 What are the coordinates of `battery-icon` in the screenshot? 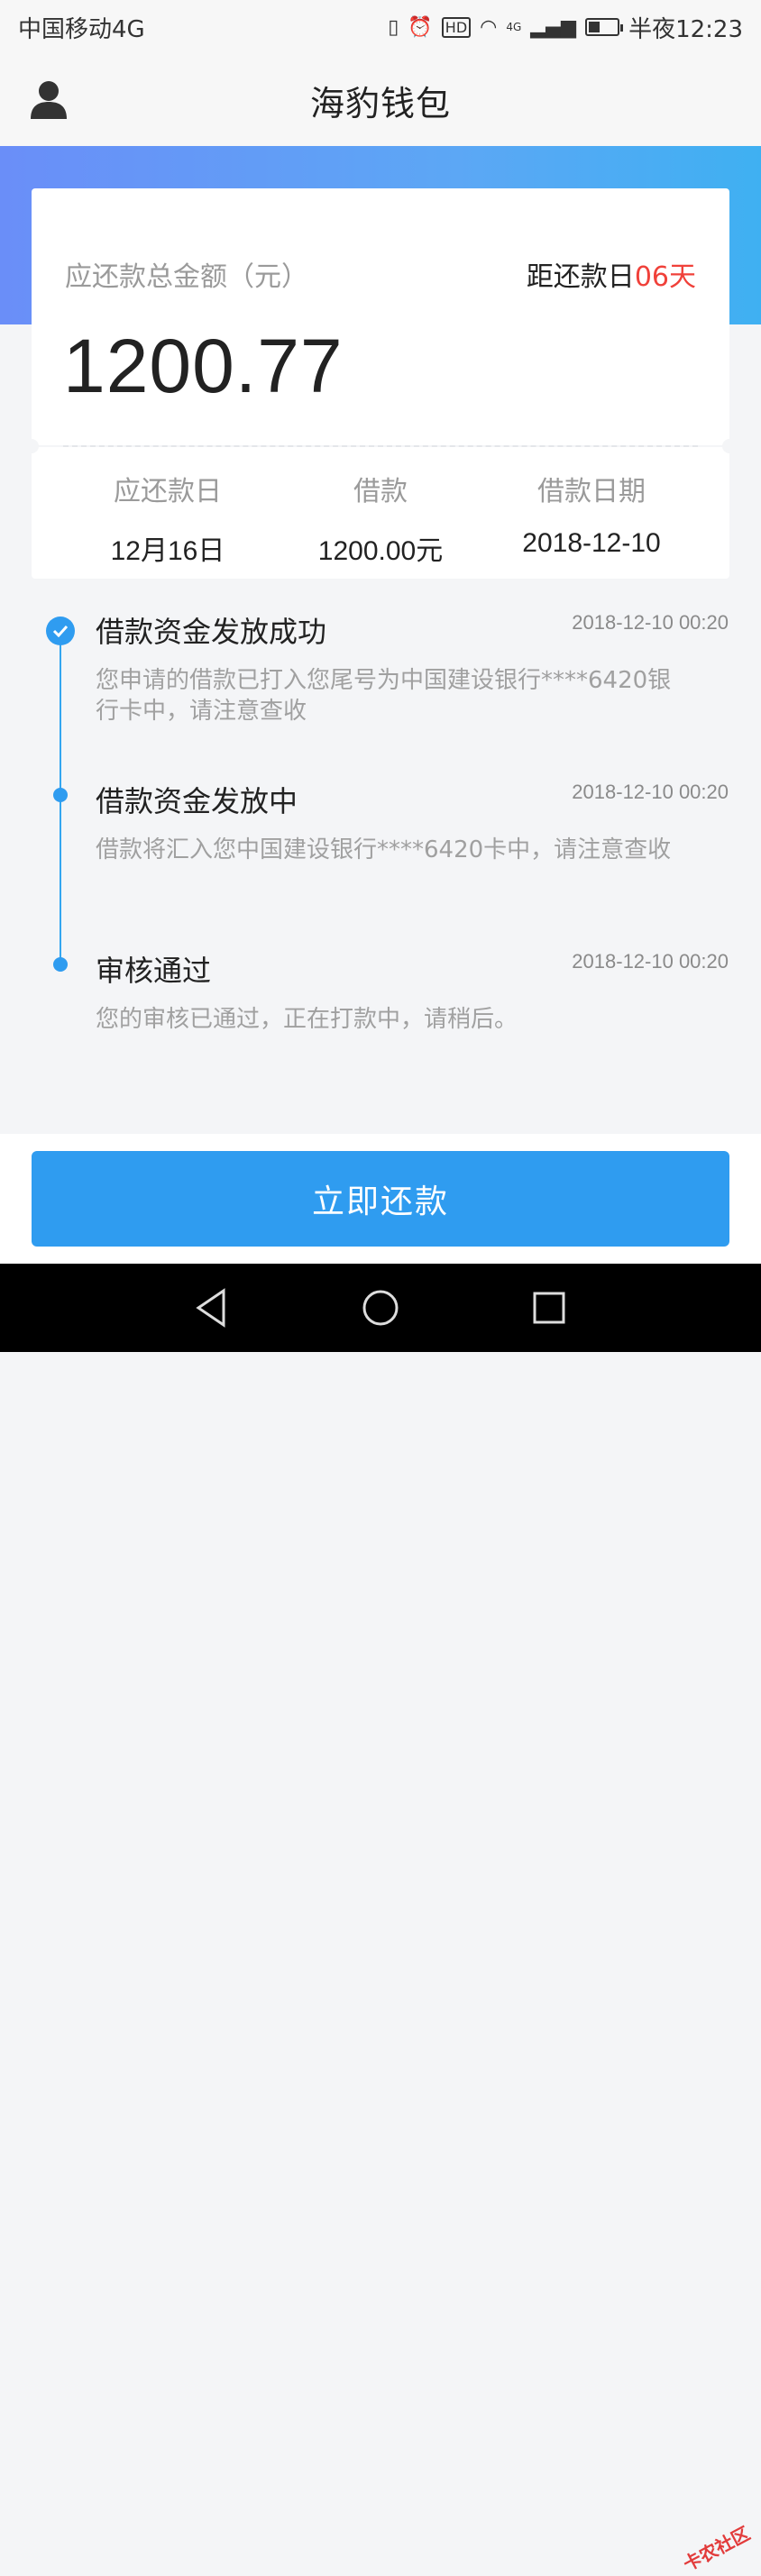 It's located at (604, 27).